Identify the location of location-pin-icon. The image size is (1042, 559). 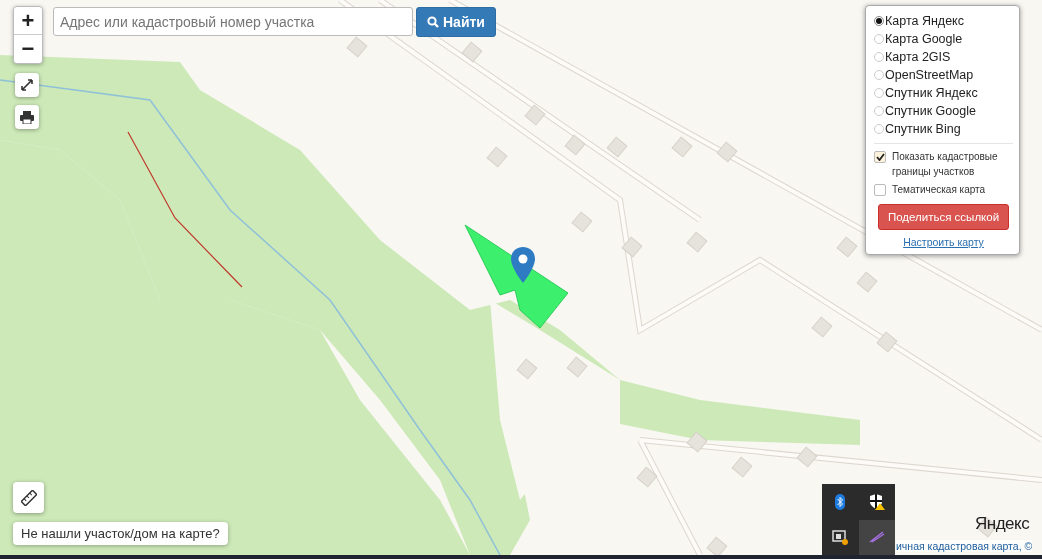
(523, 265).